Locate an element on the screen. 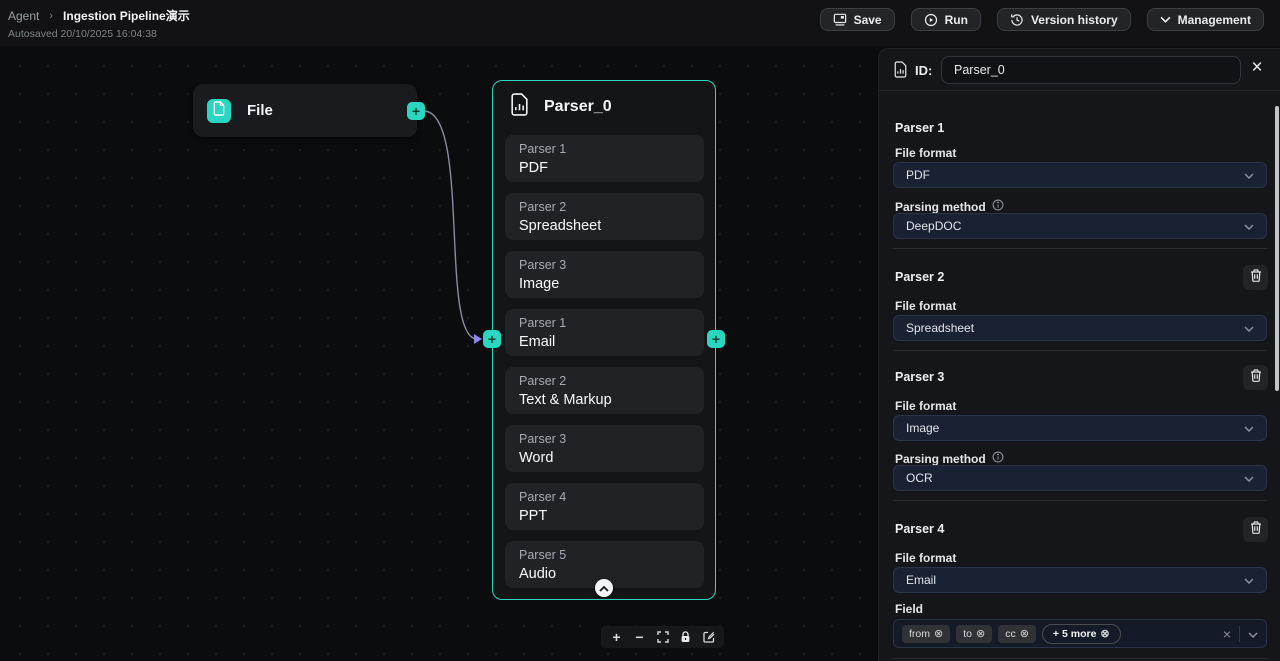 Image resolution: width=1280 pixels, height=661 pixels. parser-node-title: Parser_0 is located at coordinates (578, 106).